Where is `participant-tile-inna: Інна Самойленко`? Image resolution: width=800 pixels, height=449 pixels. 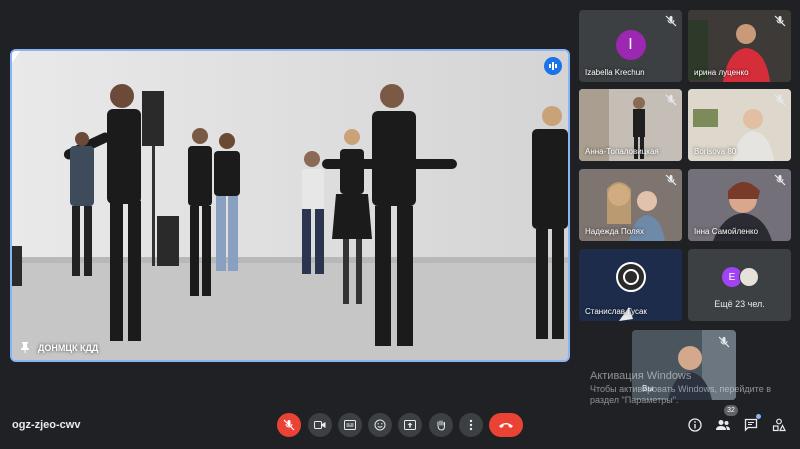 participant-tile-inna: Інна Самойленко is located at coordinates (739, 205).